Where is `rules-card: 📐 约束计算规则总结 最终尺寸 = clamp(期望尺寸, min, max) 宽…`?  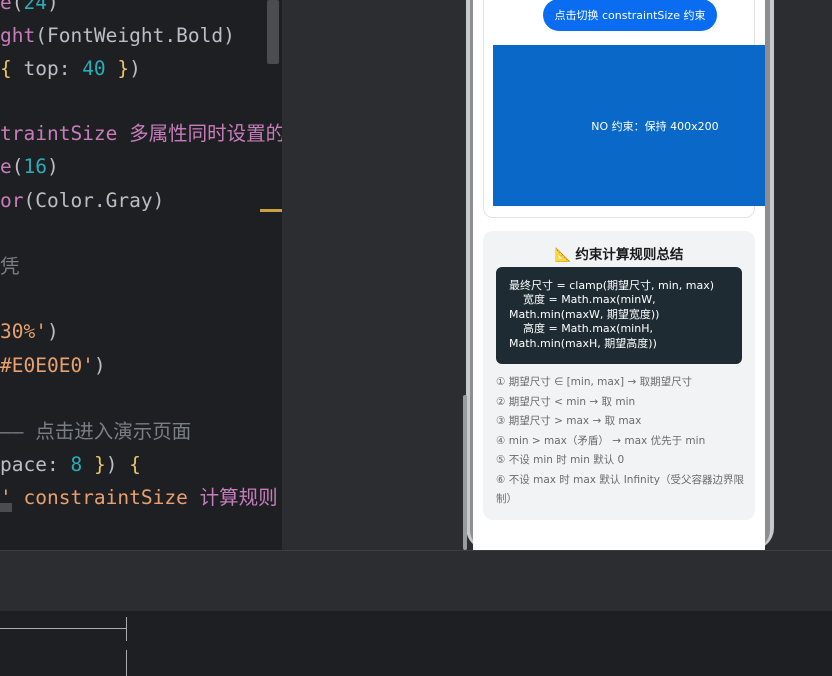 rules-card: 📐 约束计算规则总结 最终尺寸 = clamp(期望尺寸, min, max) 宽… is located at coordinates (619, 375).